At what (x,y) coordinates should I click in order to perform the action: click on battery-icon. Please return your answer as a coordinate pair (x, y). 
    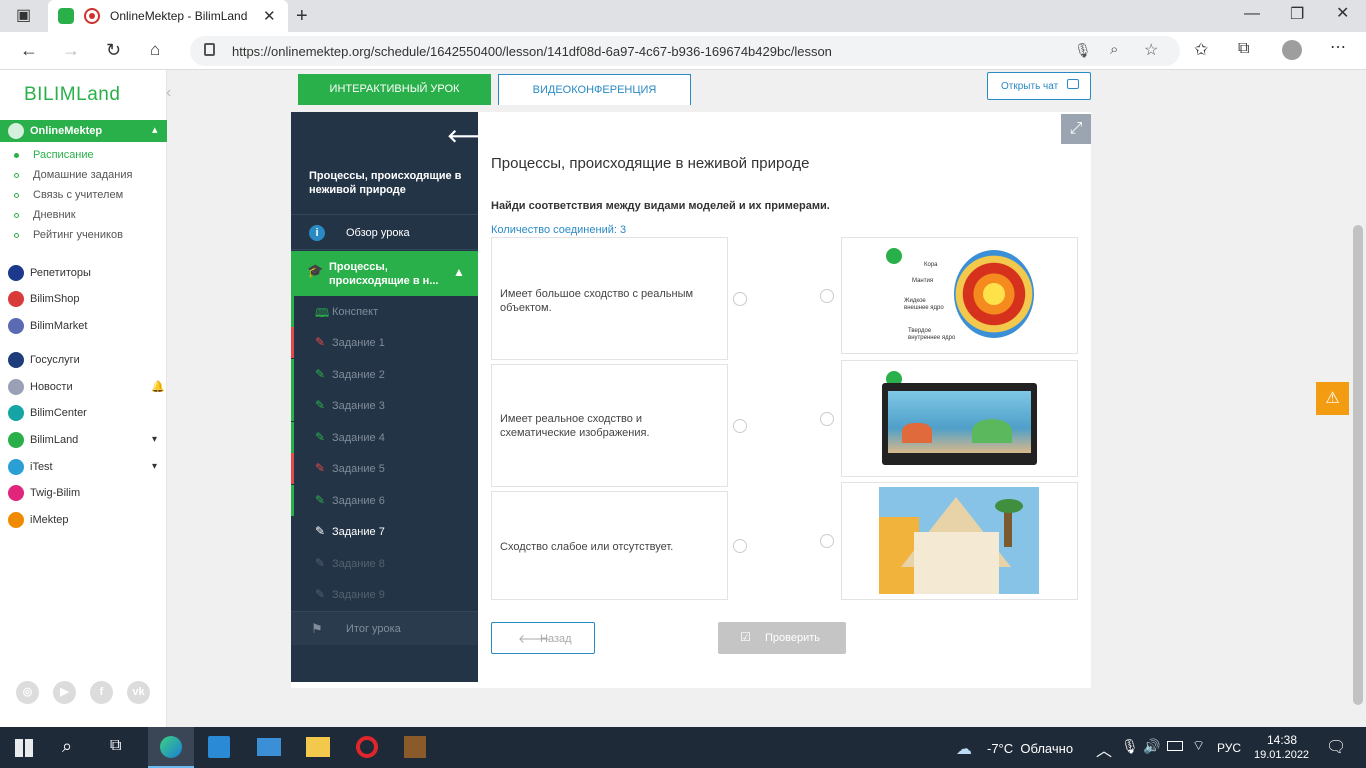
    Looking at the image, I should click on (1175, 746).